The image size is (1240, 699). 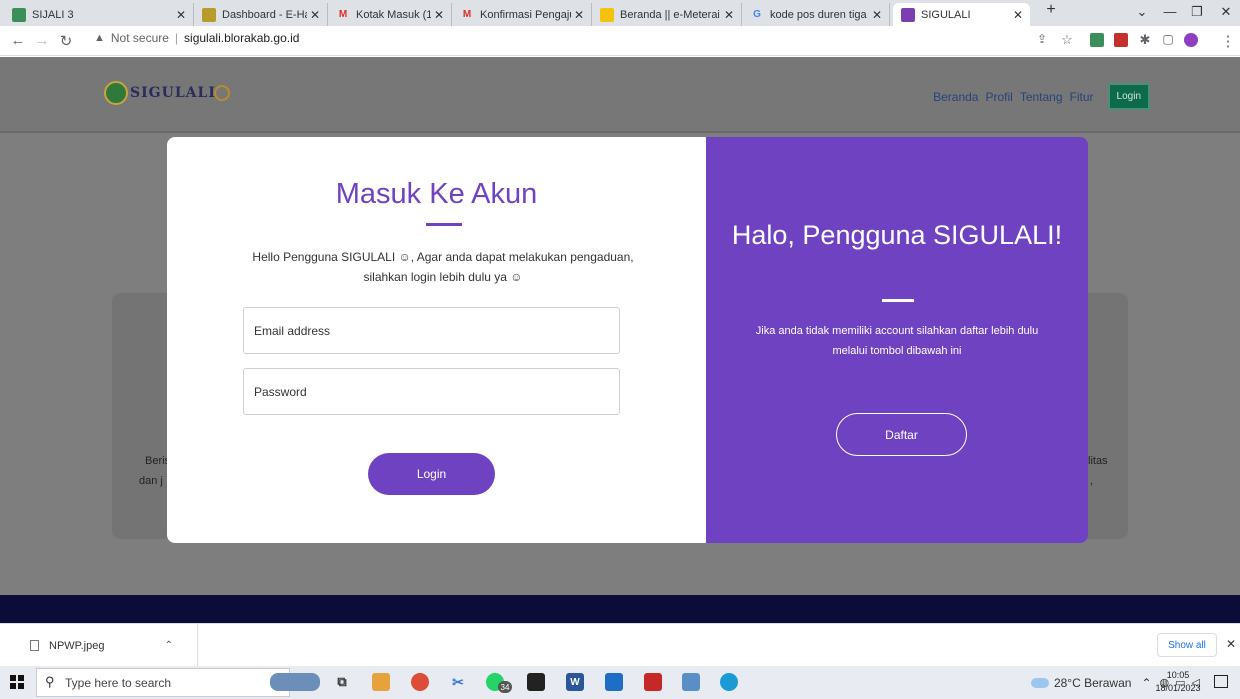 I want to click on warning-triangle-icon: ▲, so click(x=99, y=38).